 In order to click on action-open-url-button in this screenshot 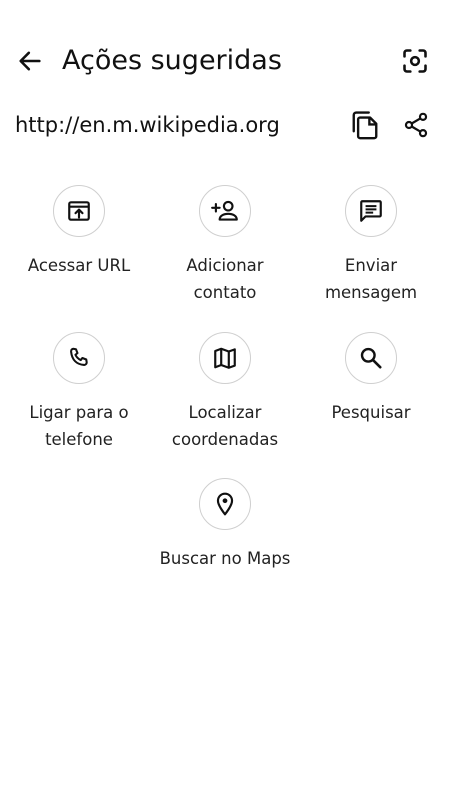, I will do `click(79, 211)`.